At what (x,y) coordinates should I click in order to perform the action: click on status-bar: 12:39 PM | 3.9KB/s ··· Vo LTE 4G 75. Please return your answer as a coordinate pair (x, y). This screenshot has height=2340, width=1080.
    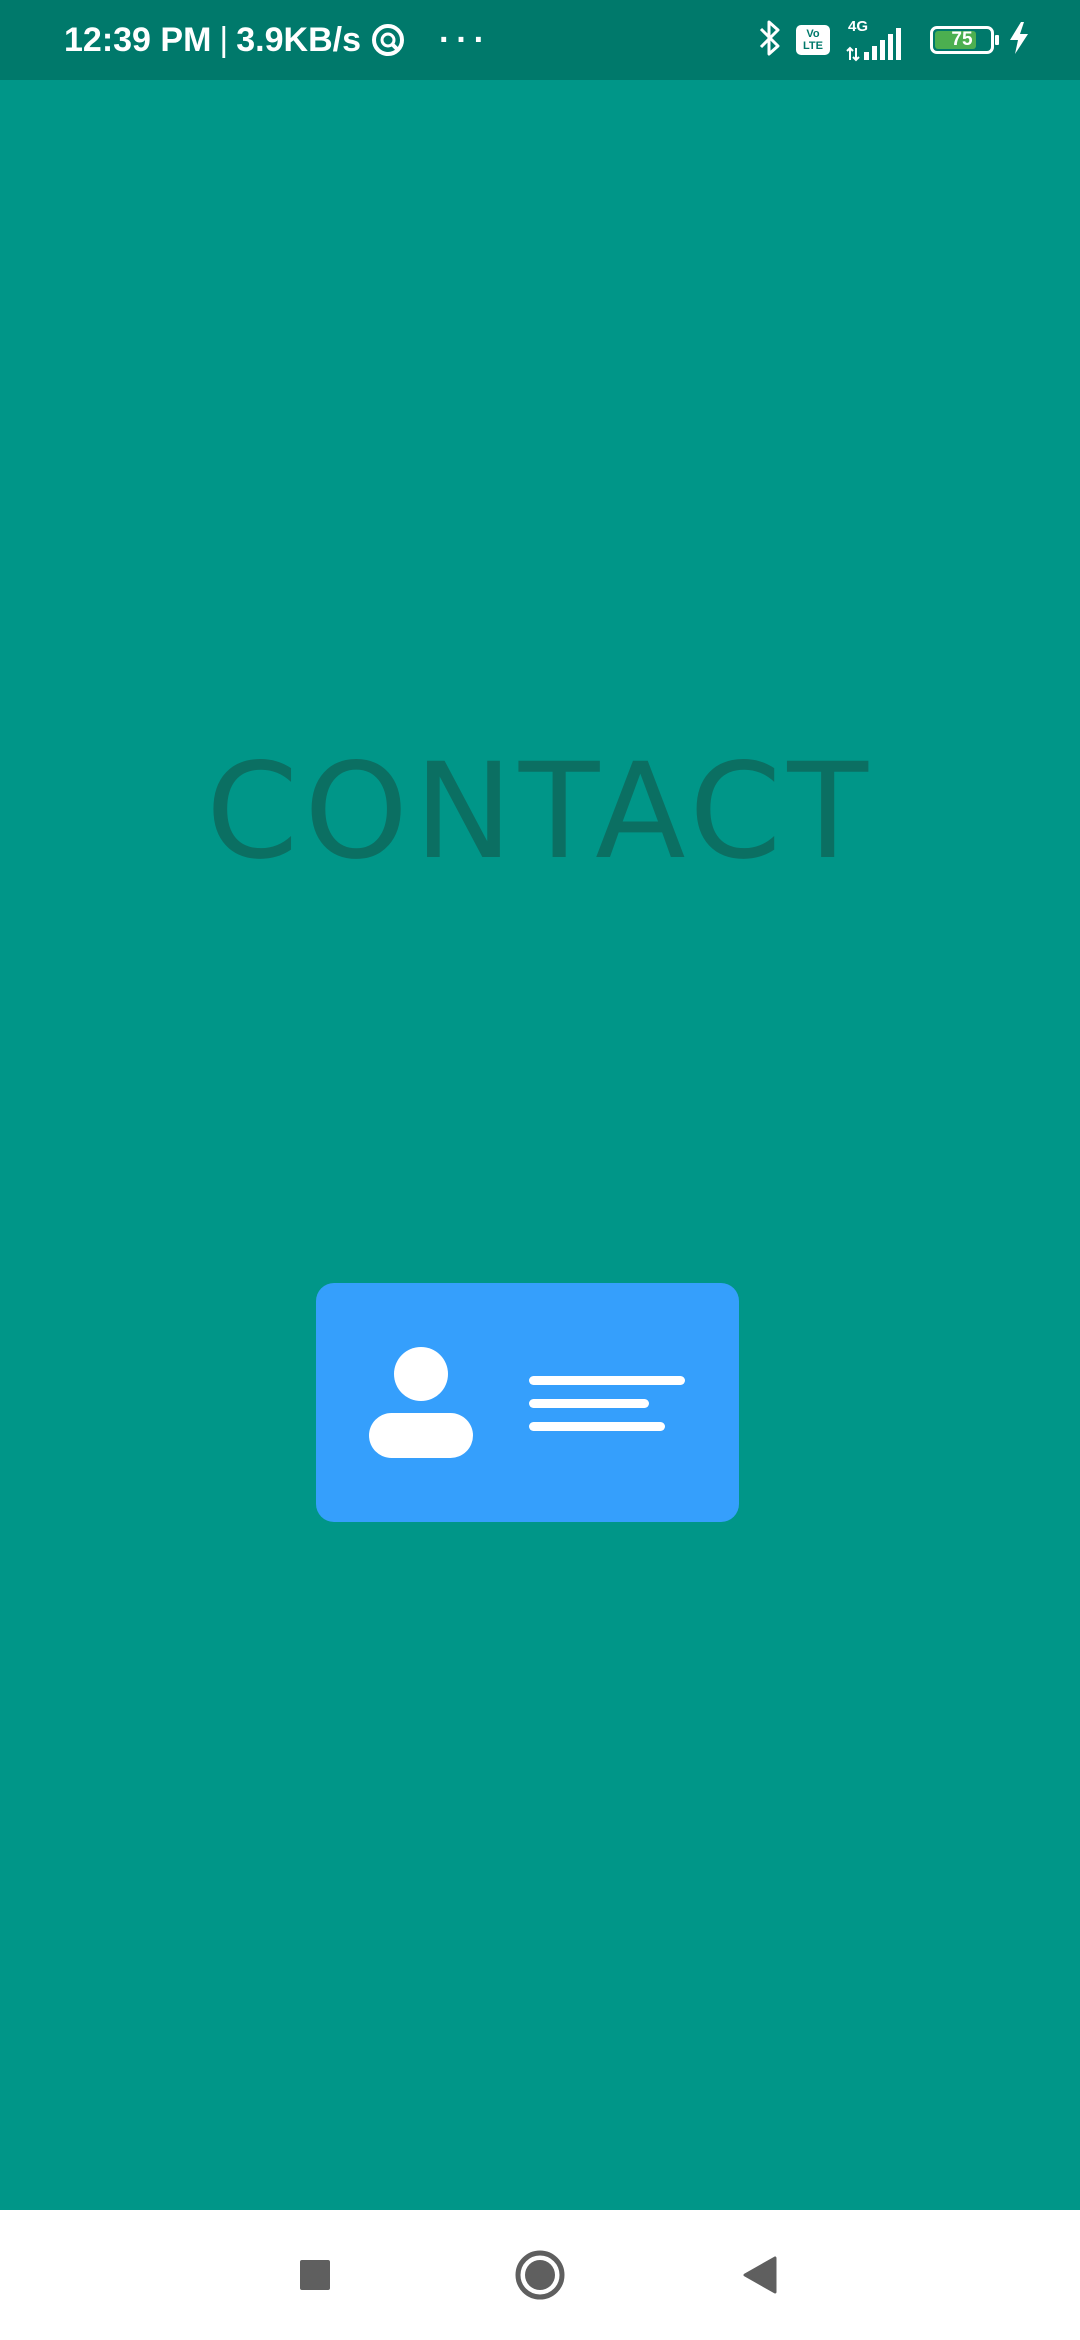
    Looking at the image, I should click on (540, 40).